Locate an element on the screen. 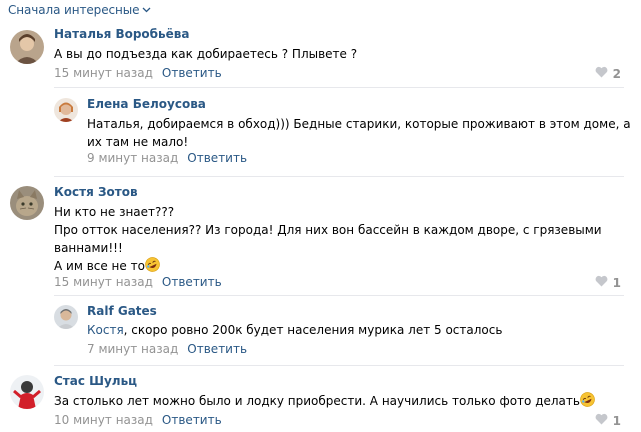  comment-author: Ralf Gates is located at coordinates (122, 311).